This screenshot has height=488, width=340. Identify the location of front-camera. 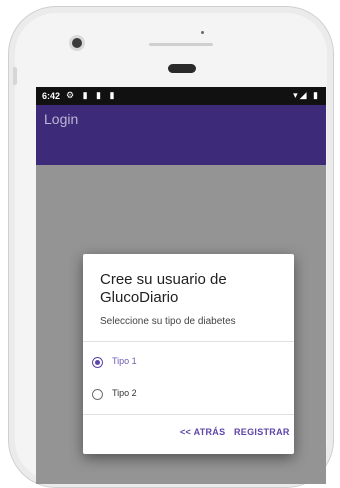
(77, 43).